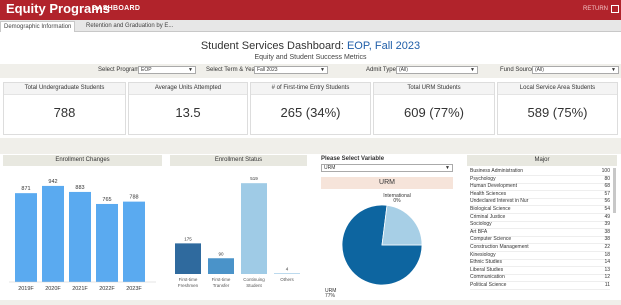 Image resolution: width=621 pixels, height=305 pixels. I want to click on x-tick-label: Transfer, so click(221, 285).